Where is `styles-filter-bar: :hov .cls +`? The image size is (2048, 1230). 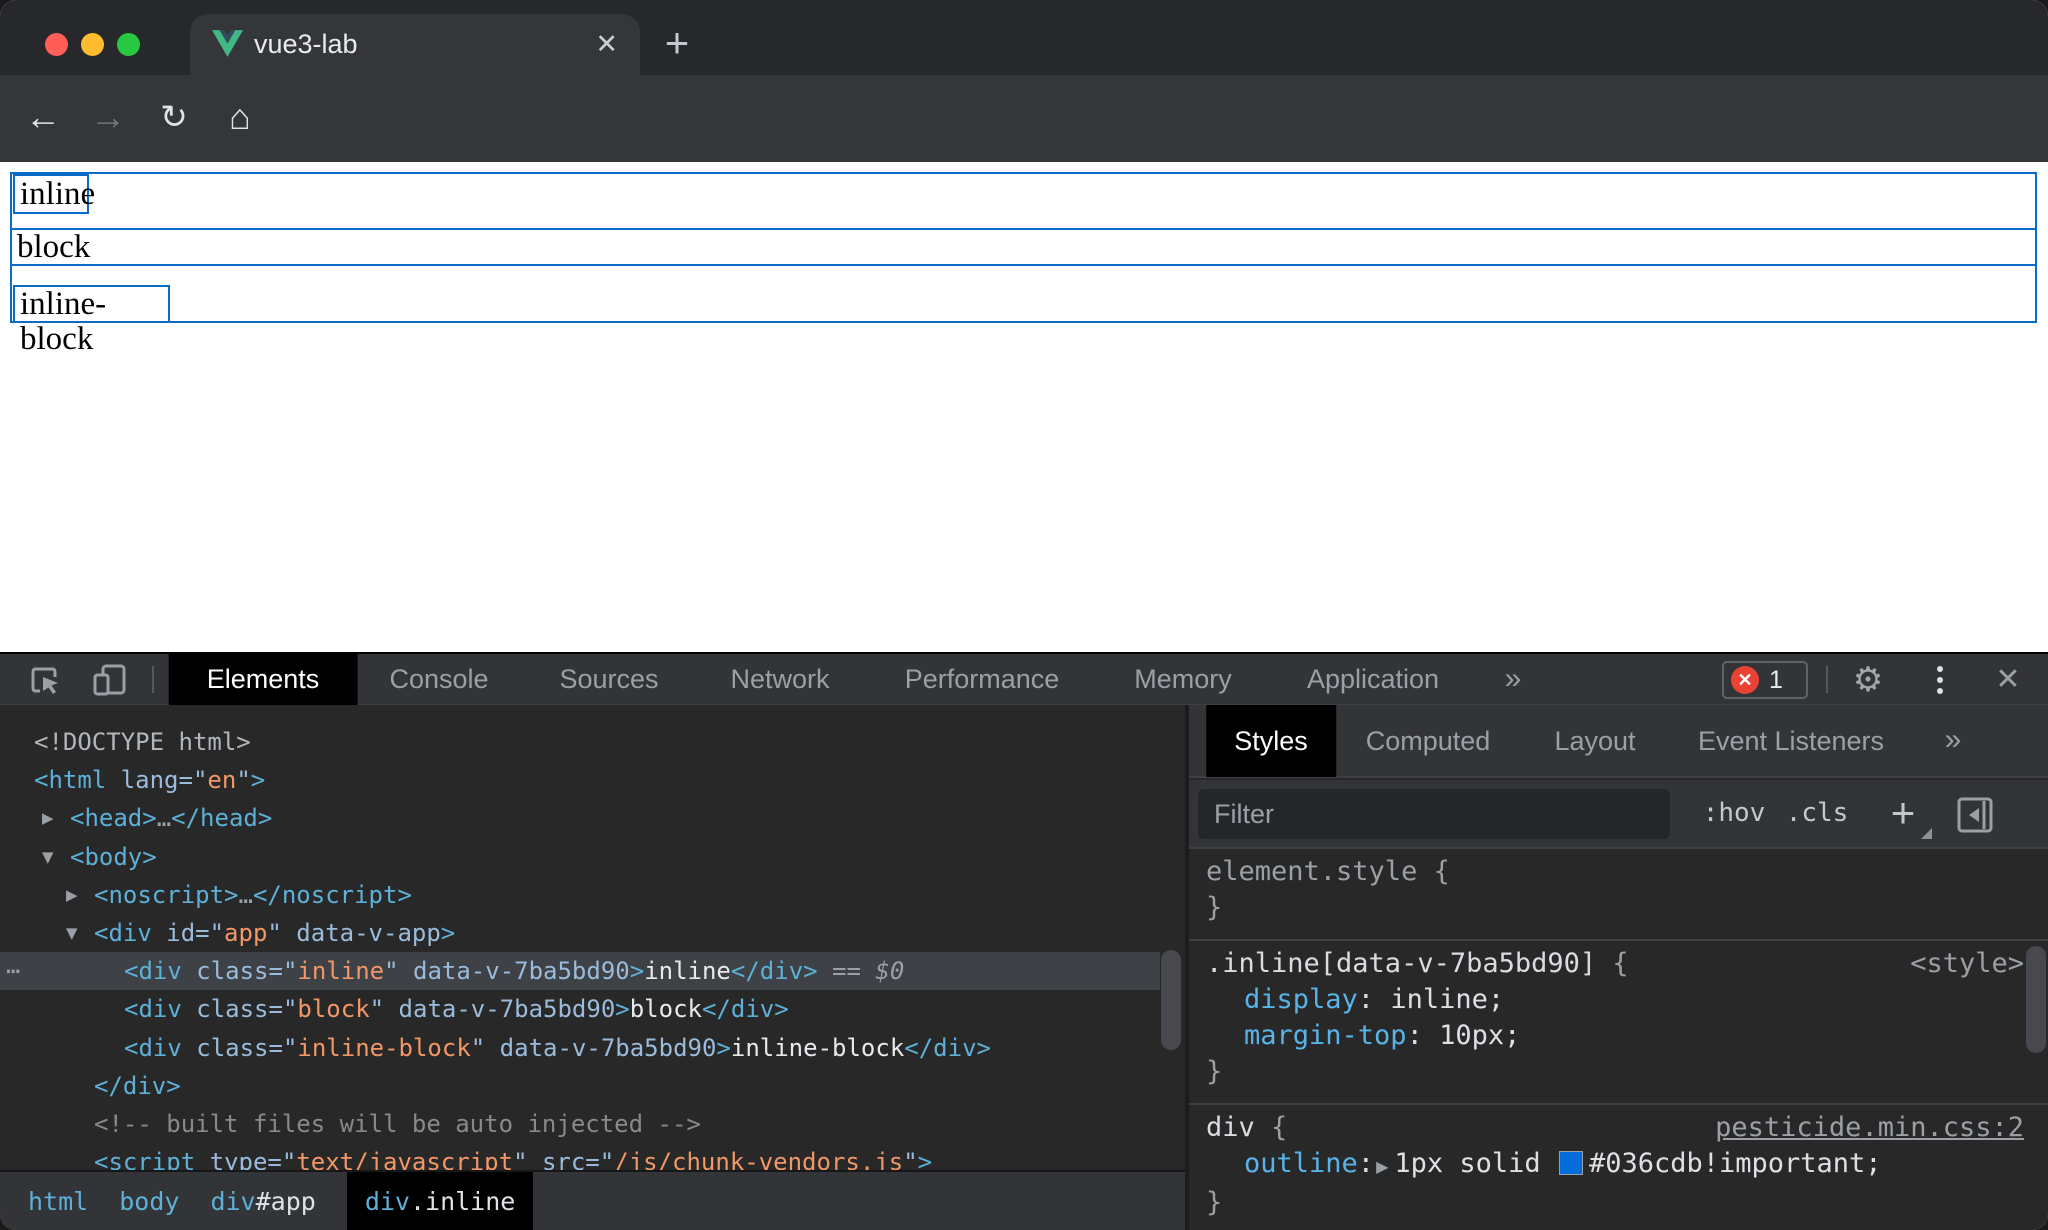
styles-filter-bar: :hov .cls + is located at coordinates (1618, 814).